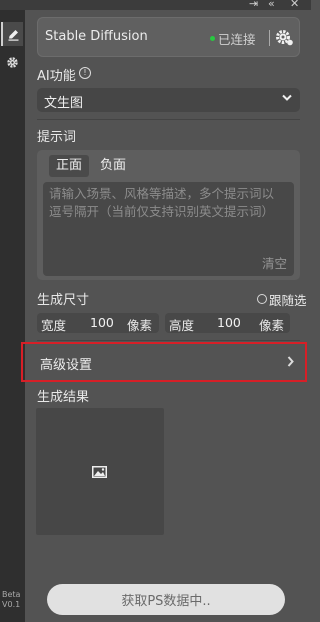 Image resolution: width=320 pixels, height=622 pixels. I want to click on height-label: 高度, so click(182, 325).